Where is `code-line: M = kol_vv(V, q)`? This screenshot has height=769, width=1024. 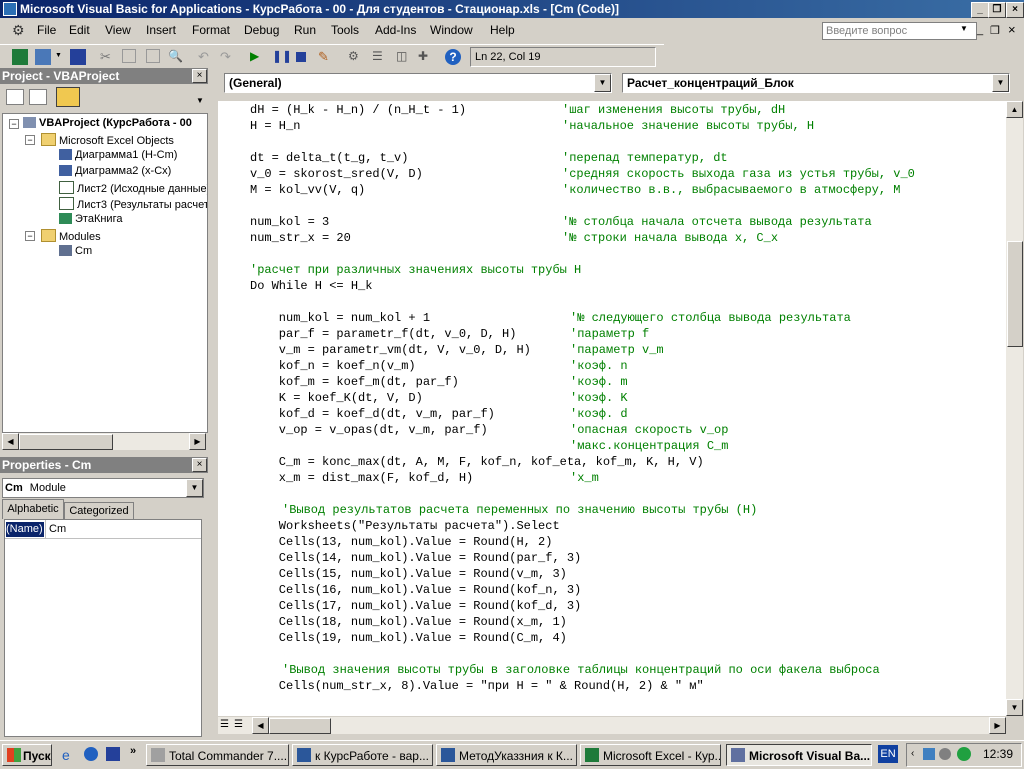 code-line: M = kol_vv(V, q) is located at coordinates (307, 190).